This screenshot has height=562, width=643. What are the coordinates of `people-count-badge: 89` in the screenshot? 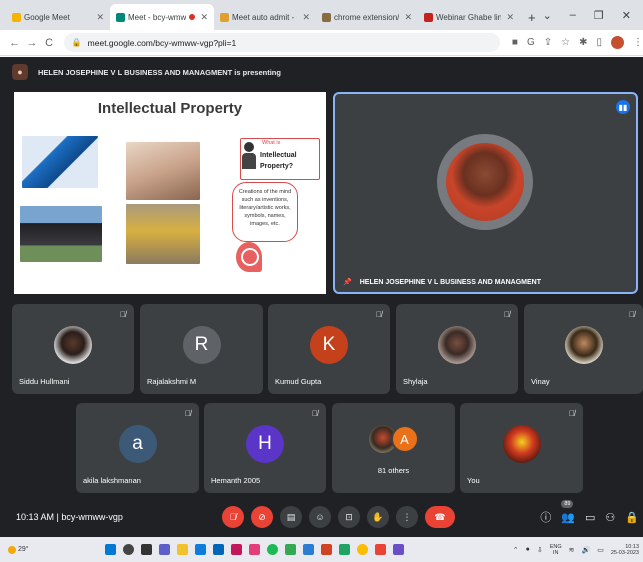 It's located at (567, 503).